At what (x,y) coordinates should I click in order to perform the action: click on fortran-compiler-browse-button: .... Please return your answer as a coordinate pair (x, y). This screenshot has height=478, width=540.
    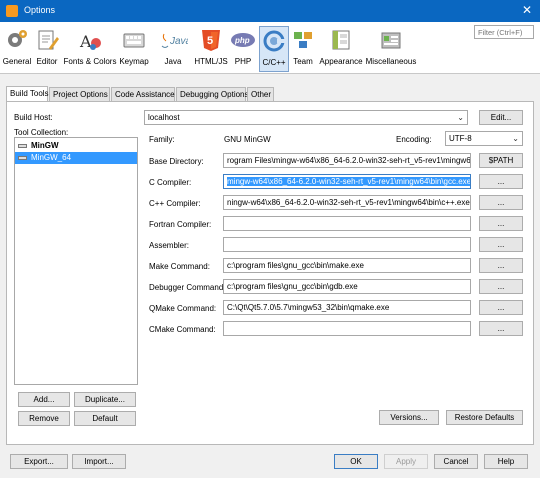
    Looking at the image, I should click on (501, 223).